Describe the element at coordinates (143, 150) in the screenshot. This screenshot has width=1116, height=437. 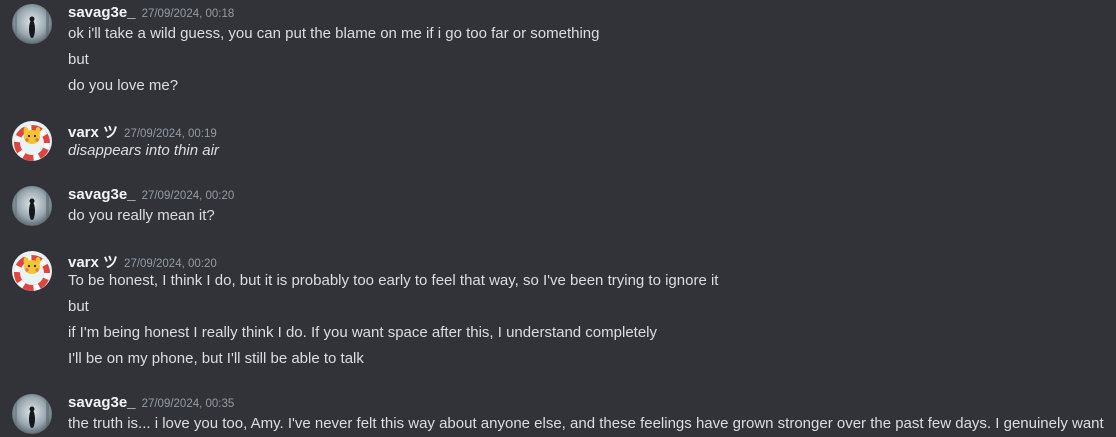
I see `message-text: disappears into thin air` at that location.